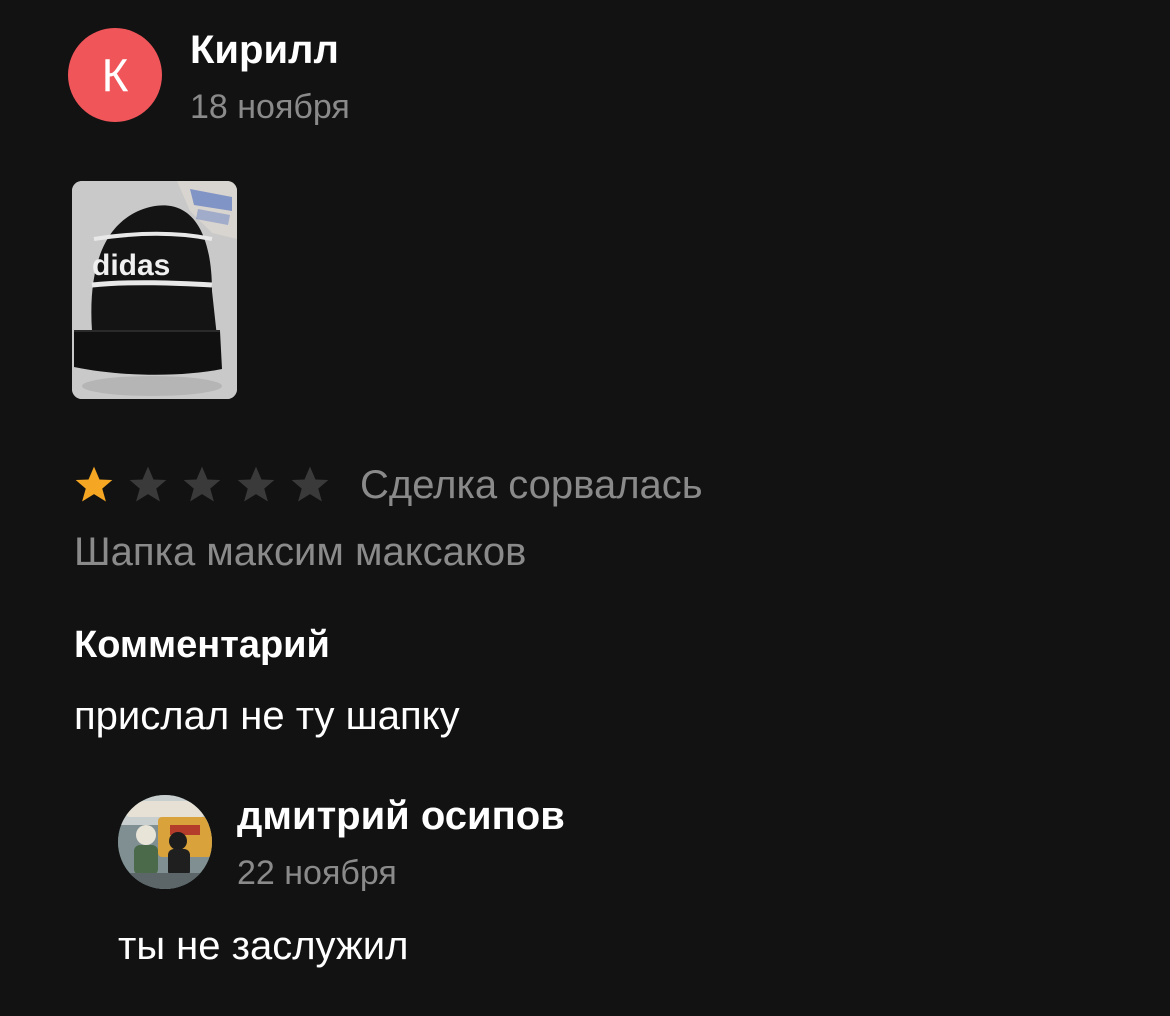 The image size is (1170, 1016). I want to click on reply-avatar, so click(165, 842).